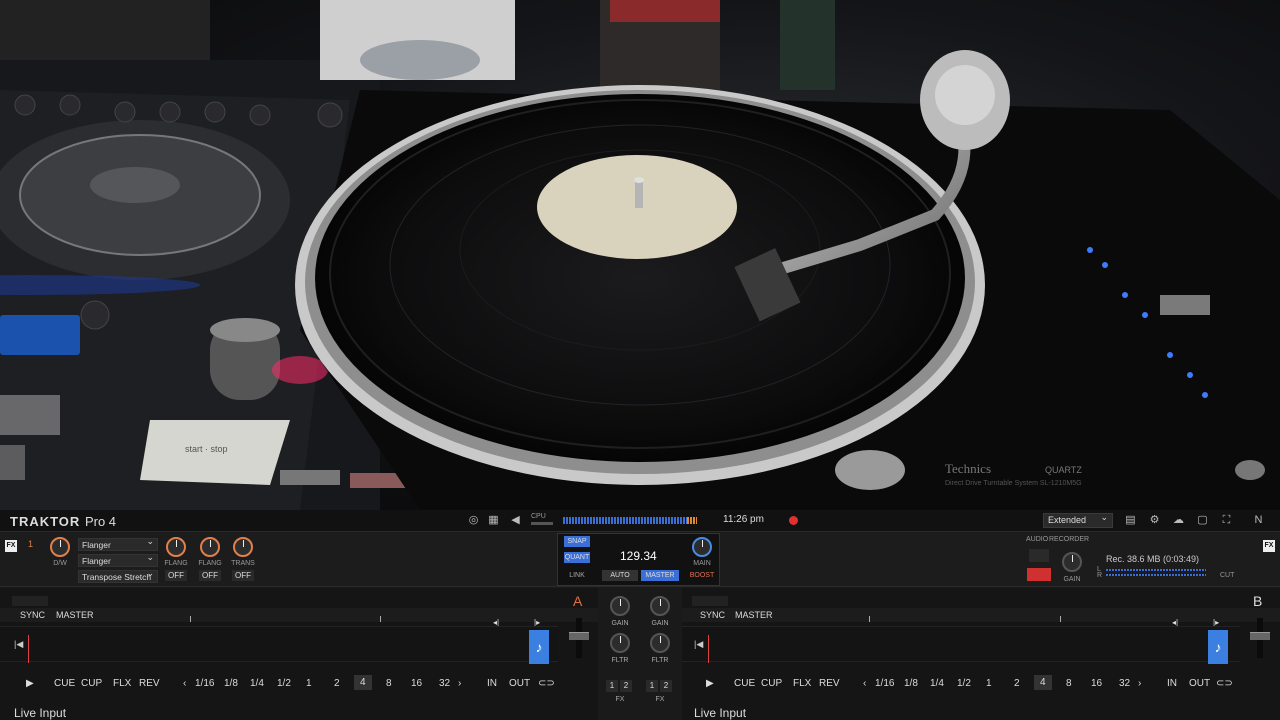 The width and height of the screenshot is (1280, 720). Describe the element at coordinates (337, 683) in the screenshot. I see `deck-a-loop-size: 2` at that location.